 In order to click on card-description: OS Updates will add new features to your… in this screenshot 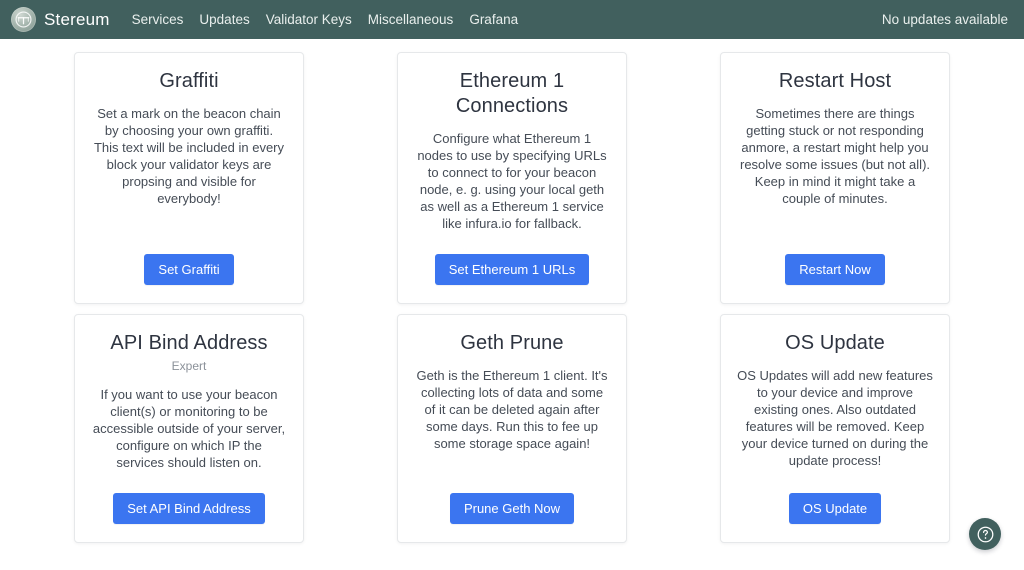, I will do `click(835, 418)`.